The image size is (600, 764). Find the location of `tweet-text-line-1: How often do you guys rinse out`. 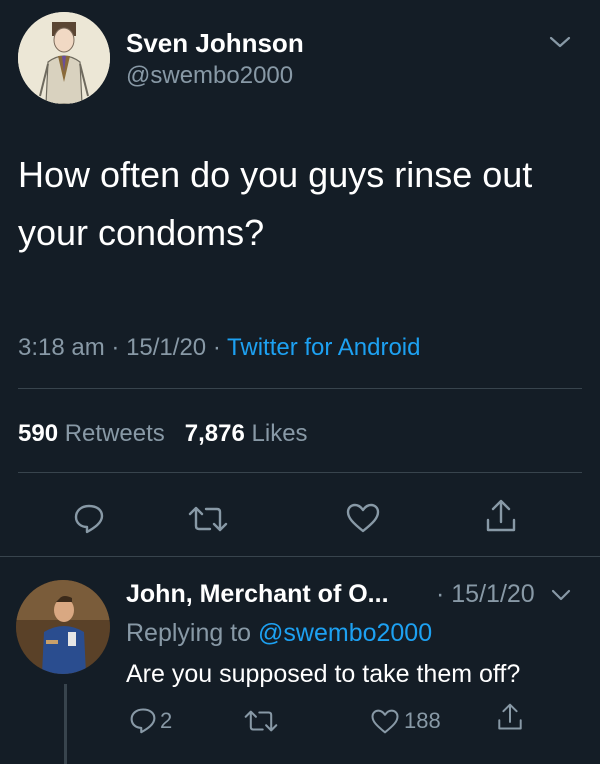

tweet-text-line-1: How often do you guys rinse out is located at coordinates (275, 174).